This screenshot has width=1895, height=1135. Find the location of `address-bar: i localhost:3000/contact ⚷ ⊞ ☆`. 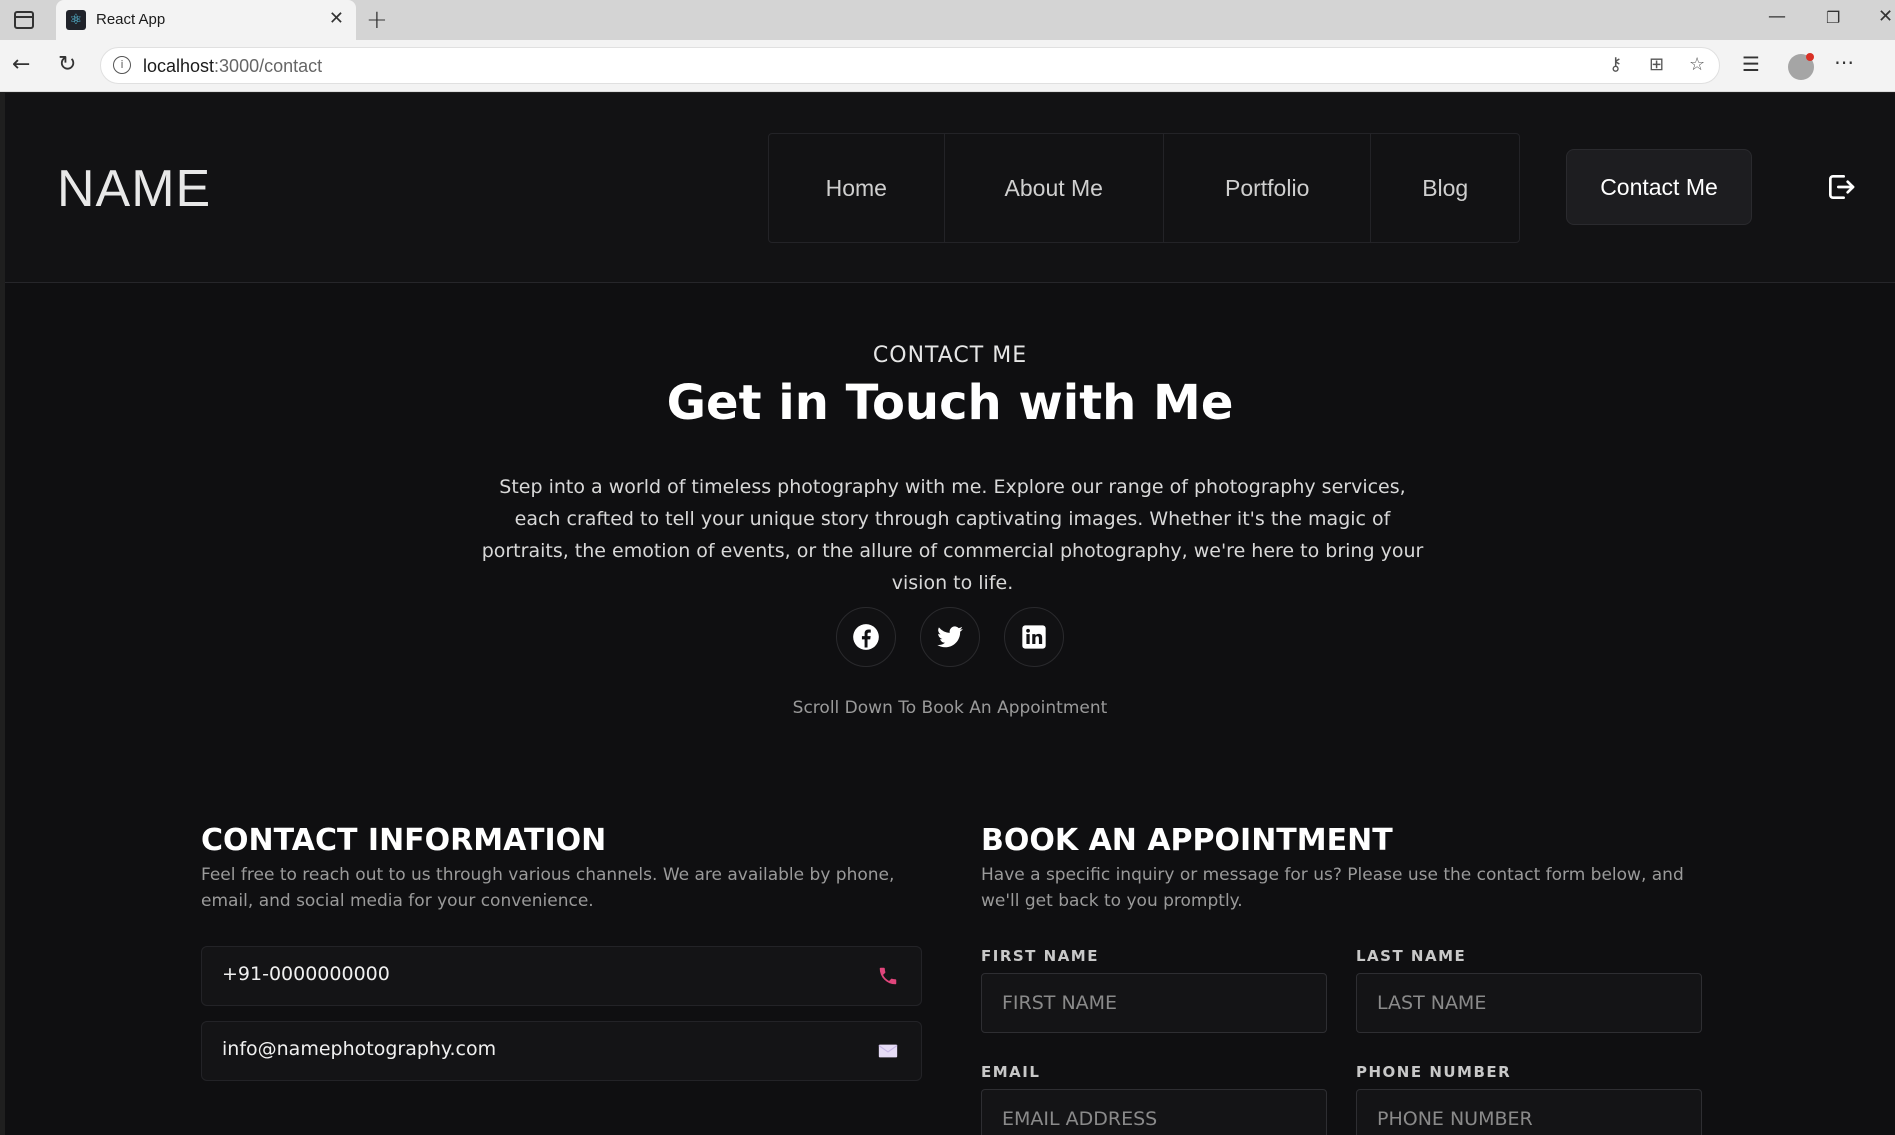

address-bar: i localhost:3000/contact ⚷ ⊞ ☆ is located at coordinates (910, 65).